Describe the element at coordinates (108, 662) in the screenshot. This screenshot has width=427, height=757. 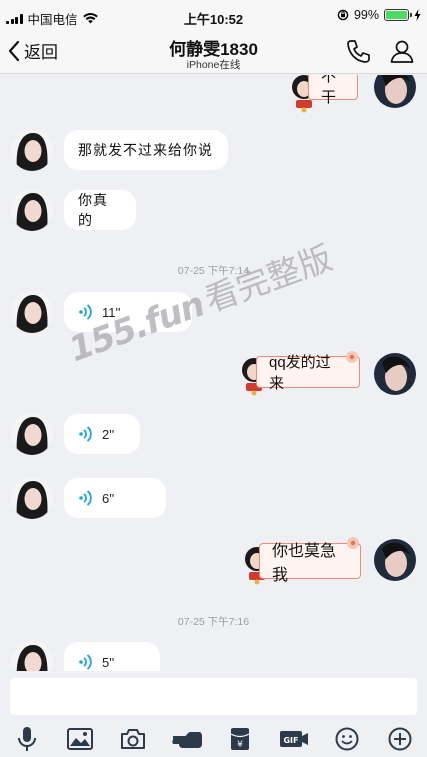
I see `voice-duration: 5''` at that location.